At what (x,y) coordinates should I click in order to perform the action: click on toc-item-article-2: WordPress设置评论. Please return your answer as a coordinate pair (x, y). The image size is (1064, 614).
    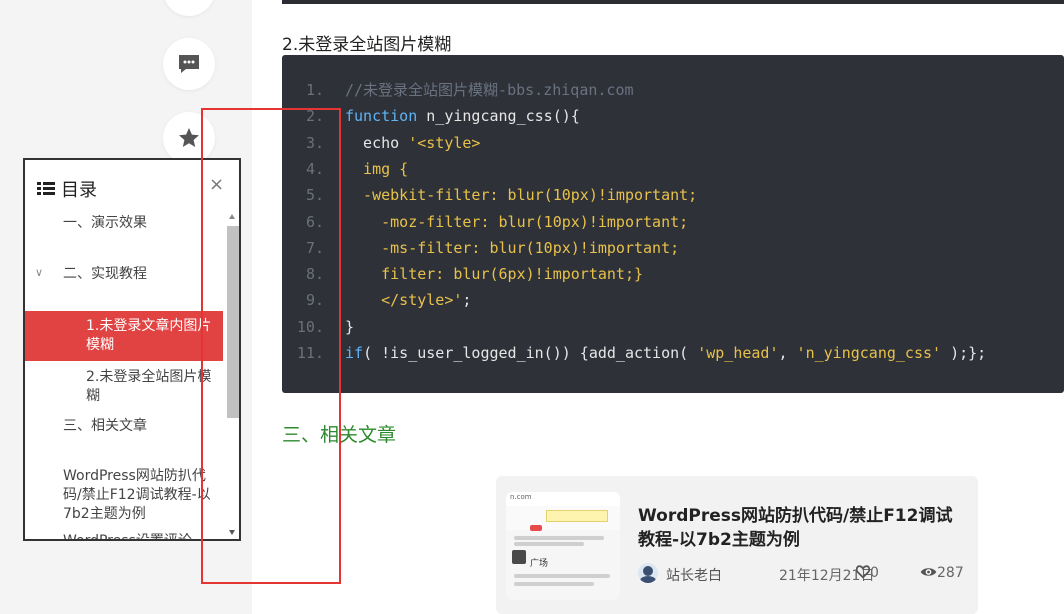
    Looking at the image, I should click on (138, 535).